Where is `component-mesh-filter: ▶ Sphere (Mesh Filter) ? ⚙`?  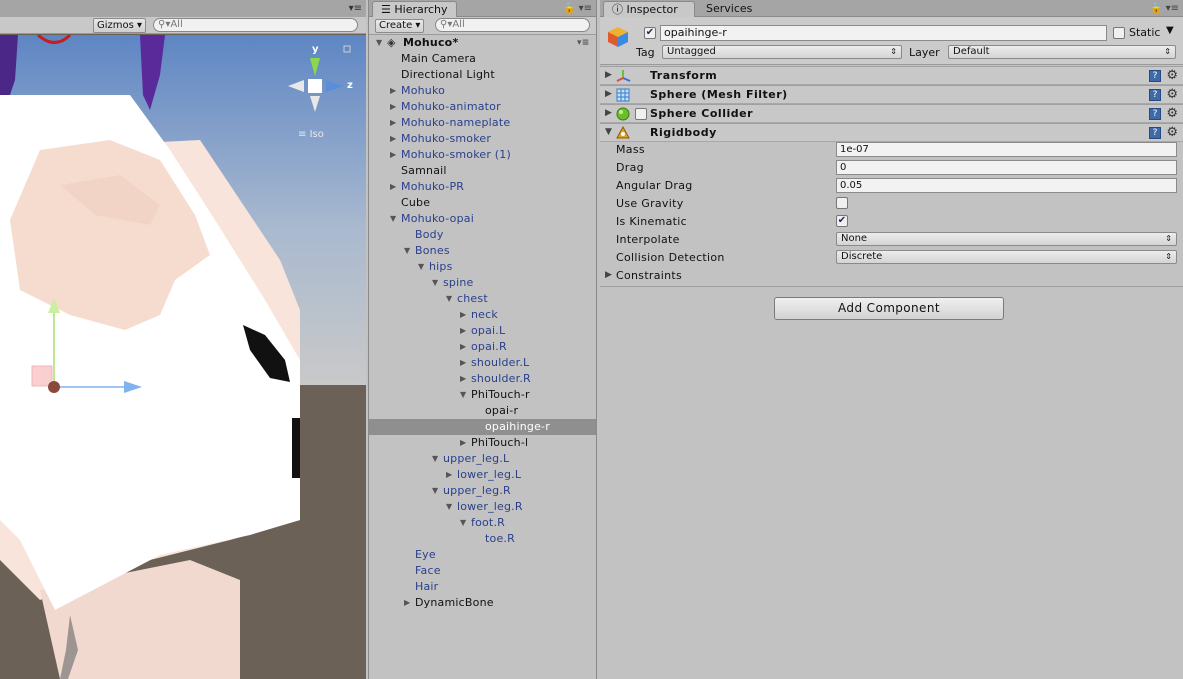
component-mesh-filter: ▶ Sphere (Mesh Filter) ? ⚙ is located at coordinates (891, 94).